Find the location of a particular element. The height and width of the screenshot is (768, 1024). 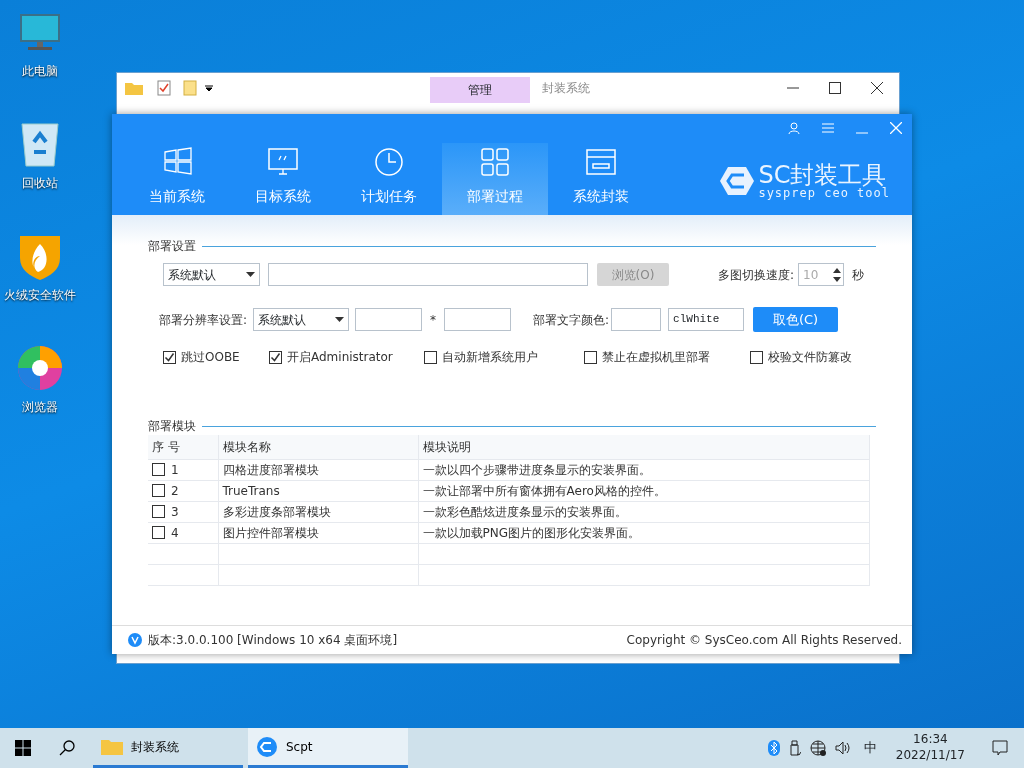

times-sign: * is located at coordinates (433, 320).